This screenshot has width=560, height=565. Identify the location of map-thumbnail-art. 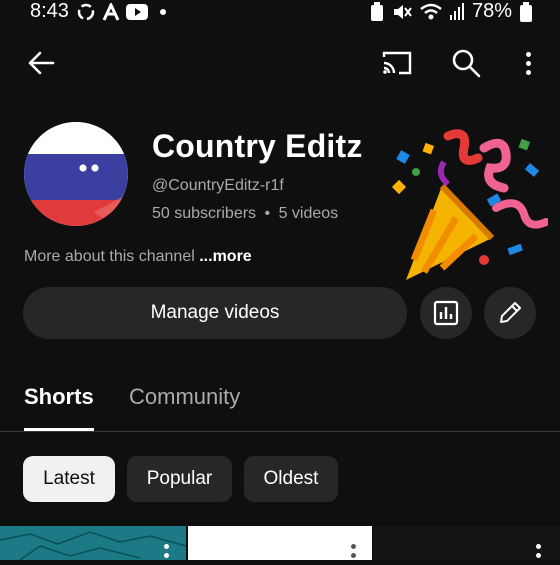
(93, 546).